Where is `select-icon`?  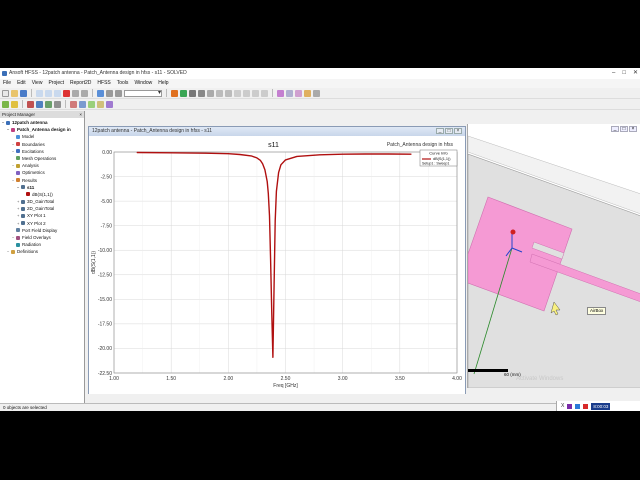 select-icon is located at coordinates (100, 93).